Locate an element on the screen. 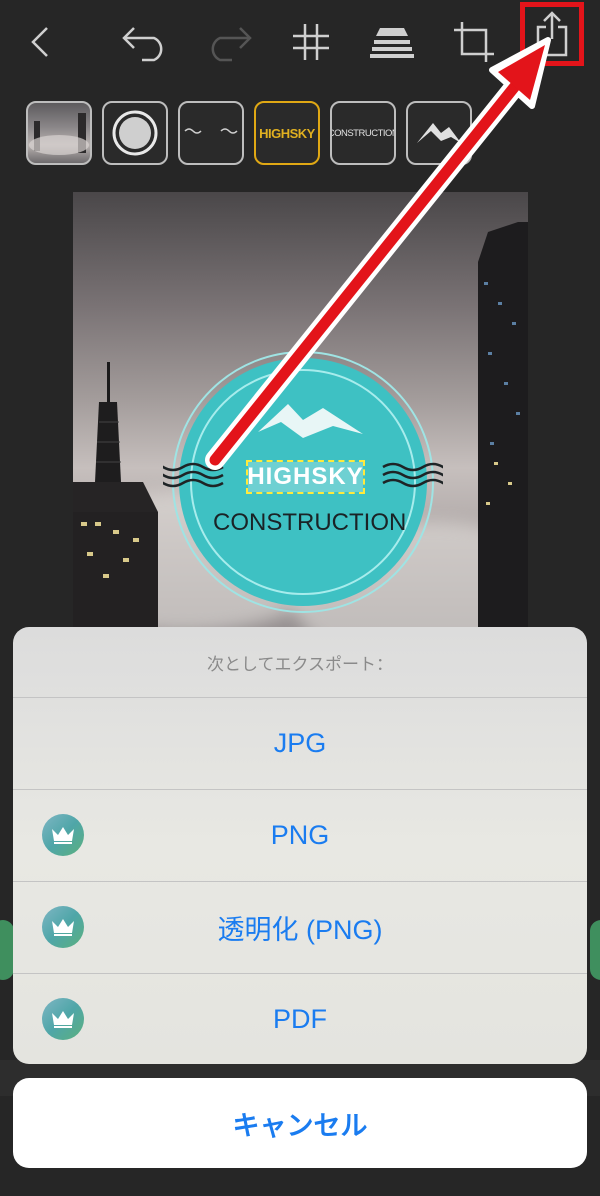 The image size is (600, 1196). option-label: PDF is located at coordinates (300, 1019).